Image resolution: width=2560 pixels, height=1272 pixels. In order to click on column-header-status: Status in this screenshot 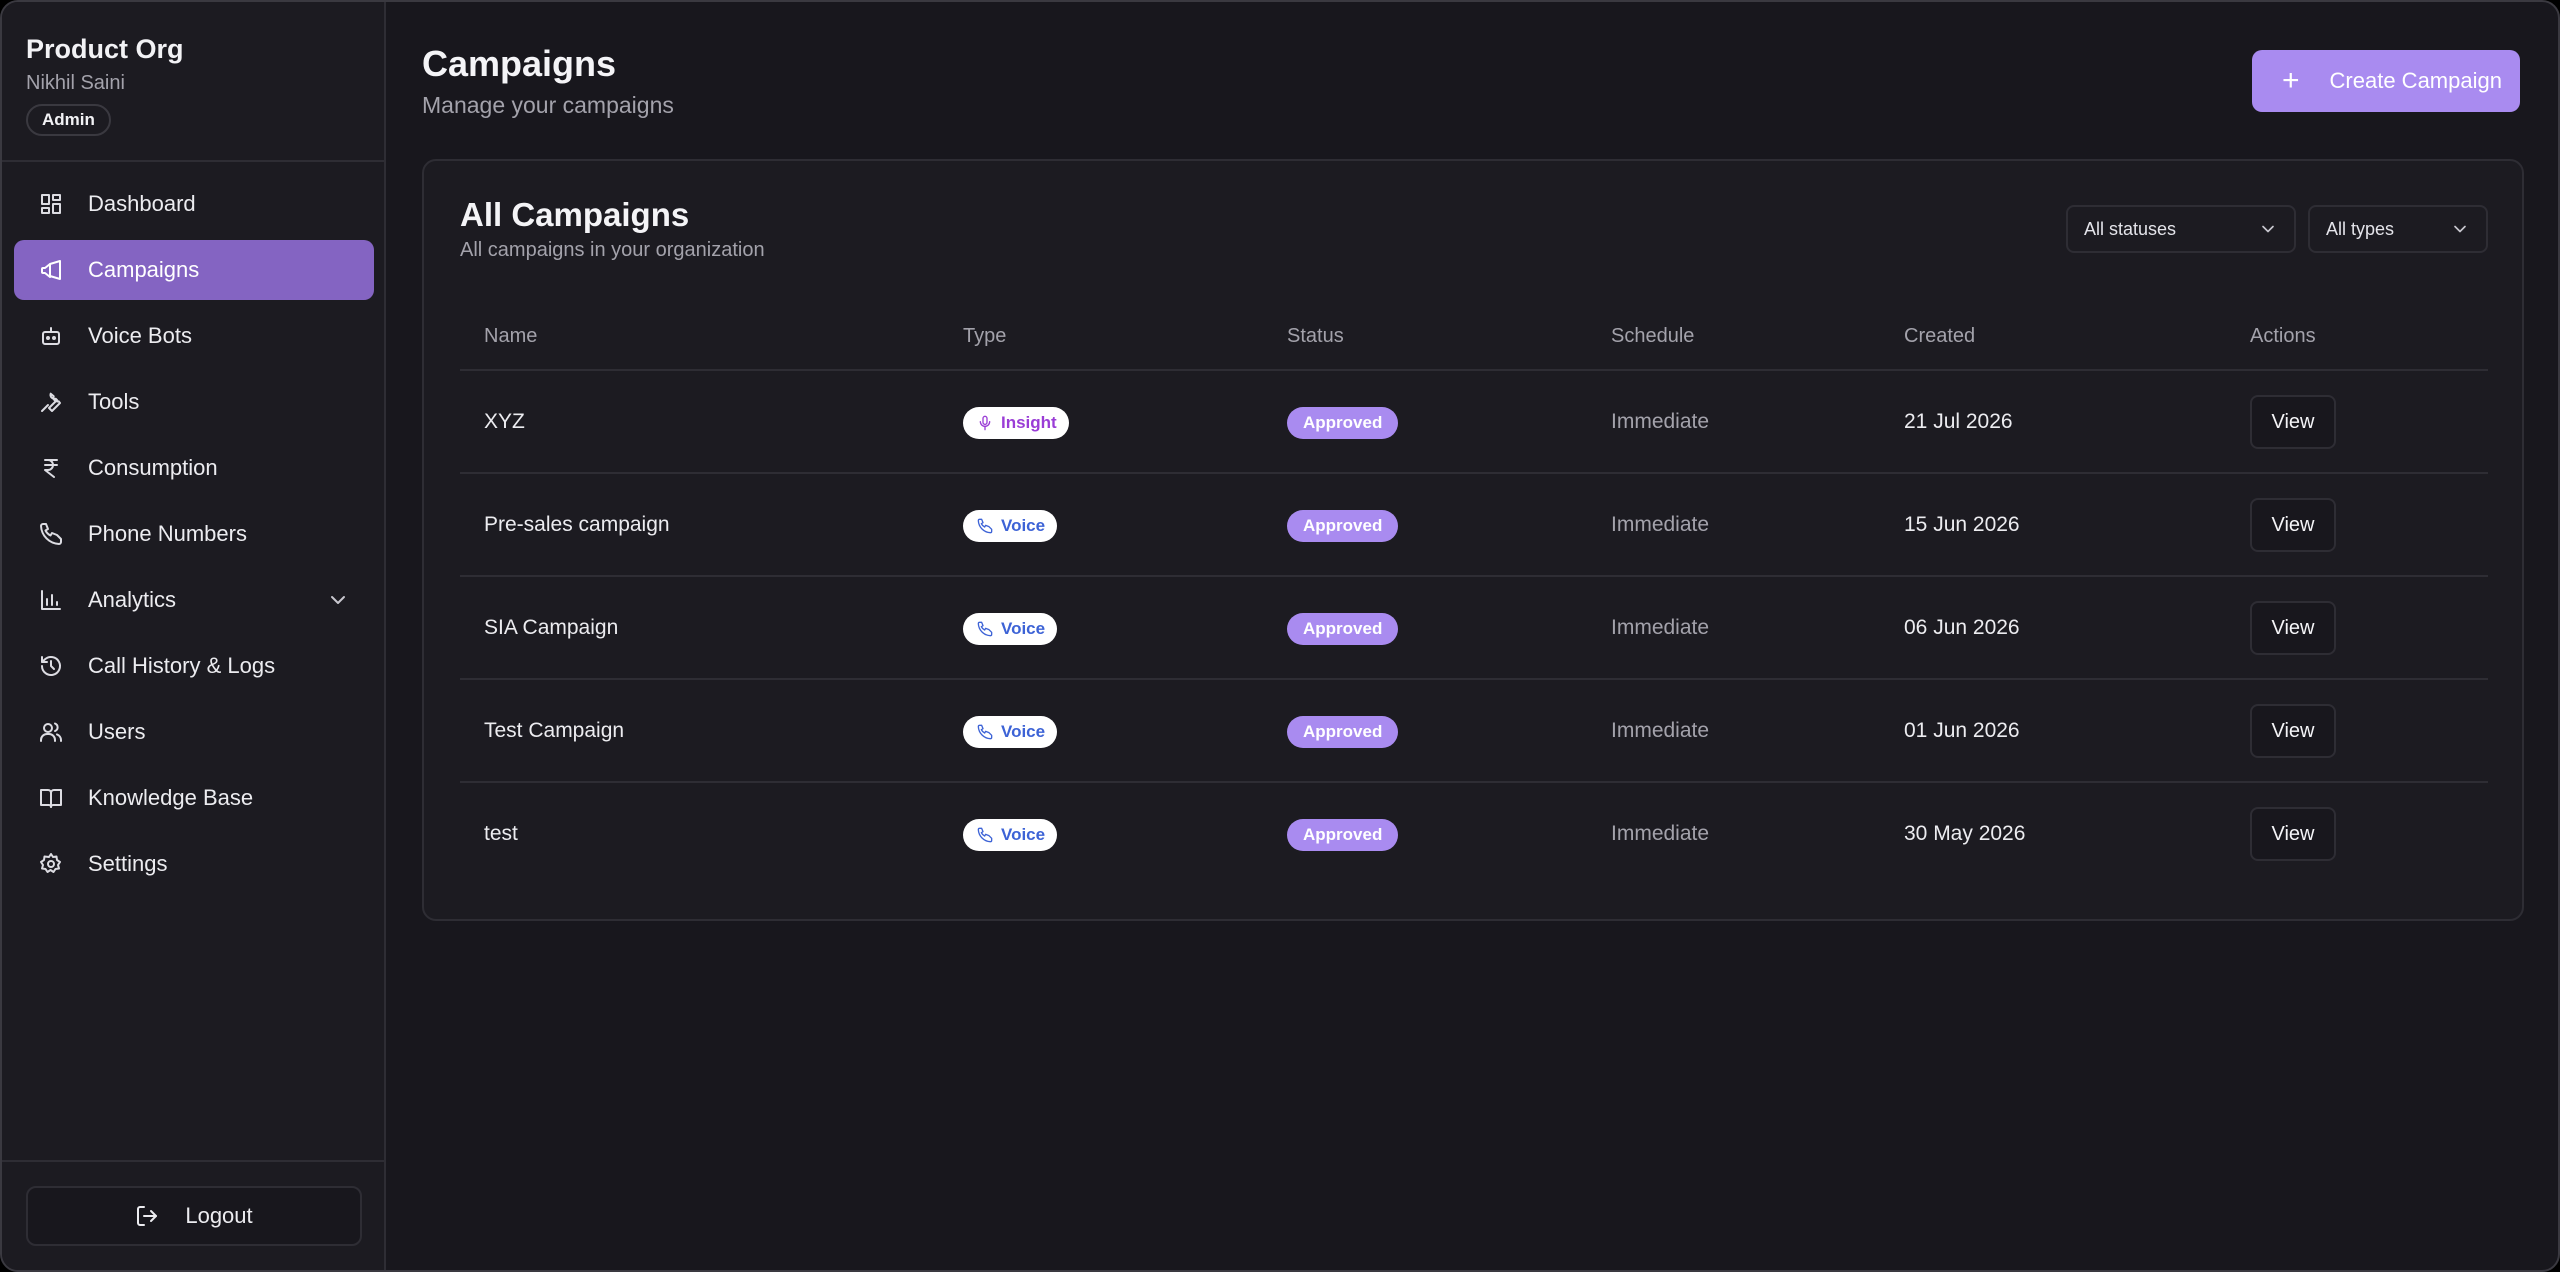, I will do `click(1315, 336)`.